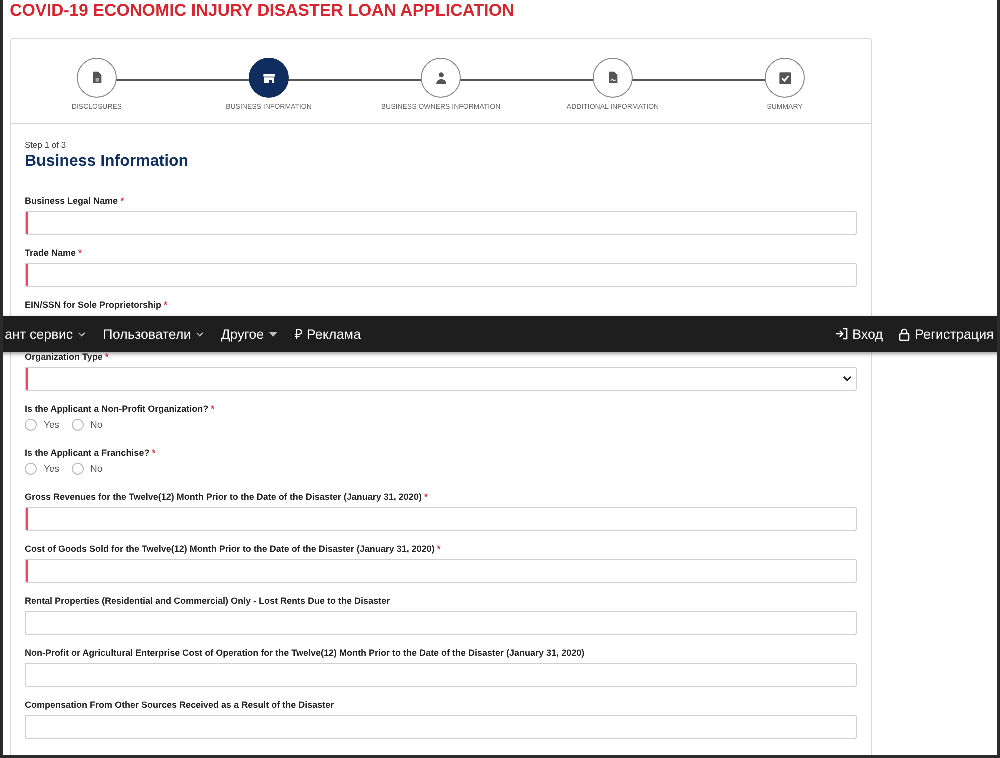 The height and width of the screenshot is (758, 1000). Describe the element at coordinates (45, 334) in the screenshot. I see `nav-link: ант сервис` at that location.